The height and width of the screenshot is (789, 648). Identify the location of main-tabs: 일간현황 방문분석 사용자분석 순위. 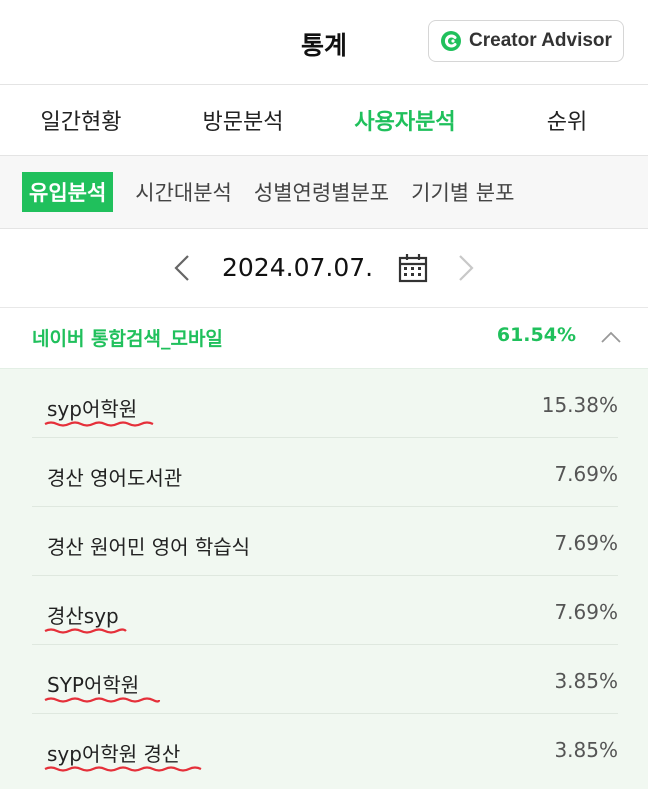
(324, 120).